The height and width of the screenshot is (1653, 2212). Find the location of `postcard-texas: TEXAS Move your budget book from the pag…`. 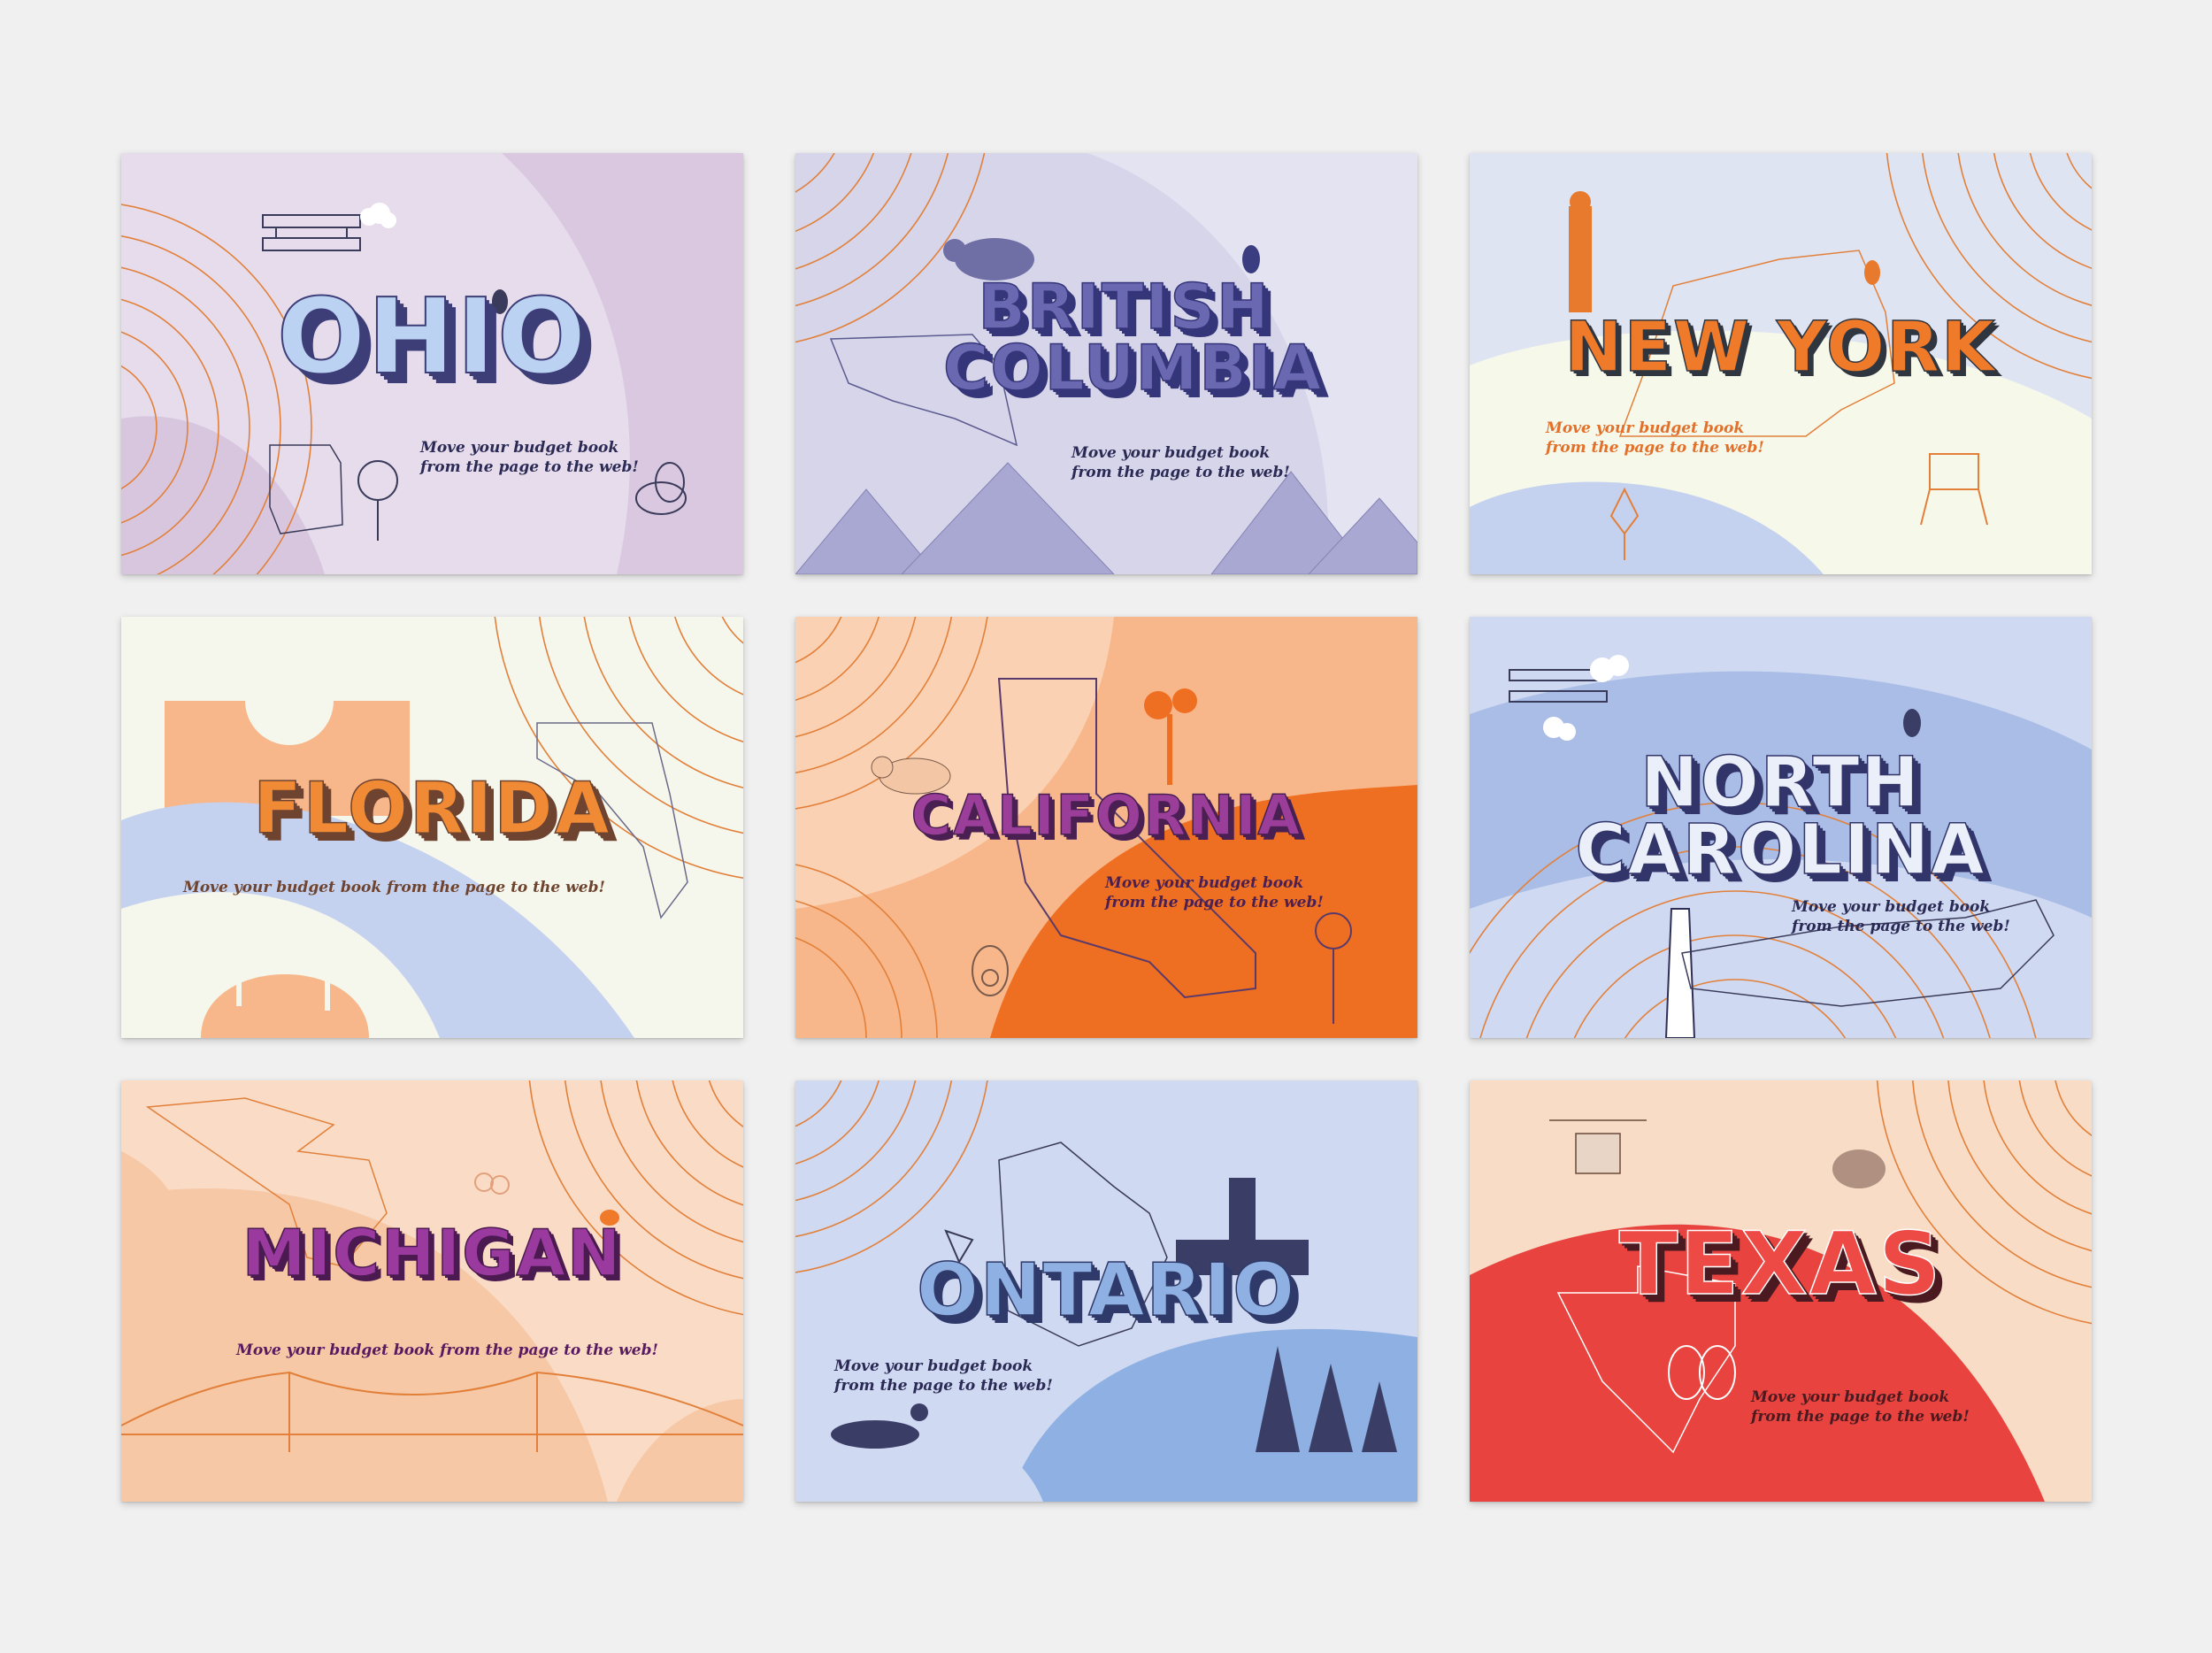

postcard-texas: TEXAS Move your budget book from the pag… is located at coordinates (1781, 1291).